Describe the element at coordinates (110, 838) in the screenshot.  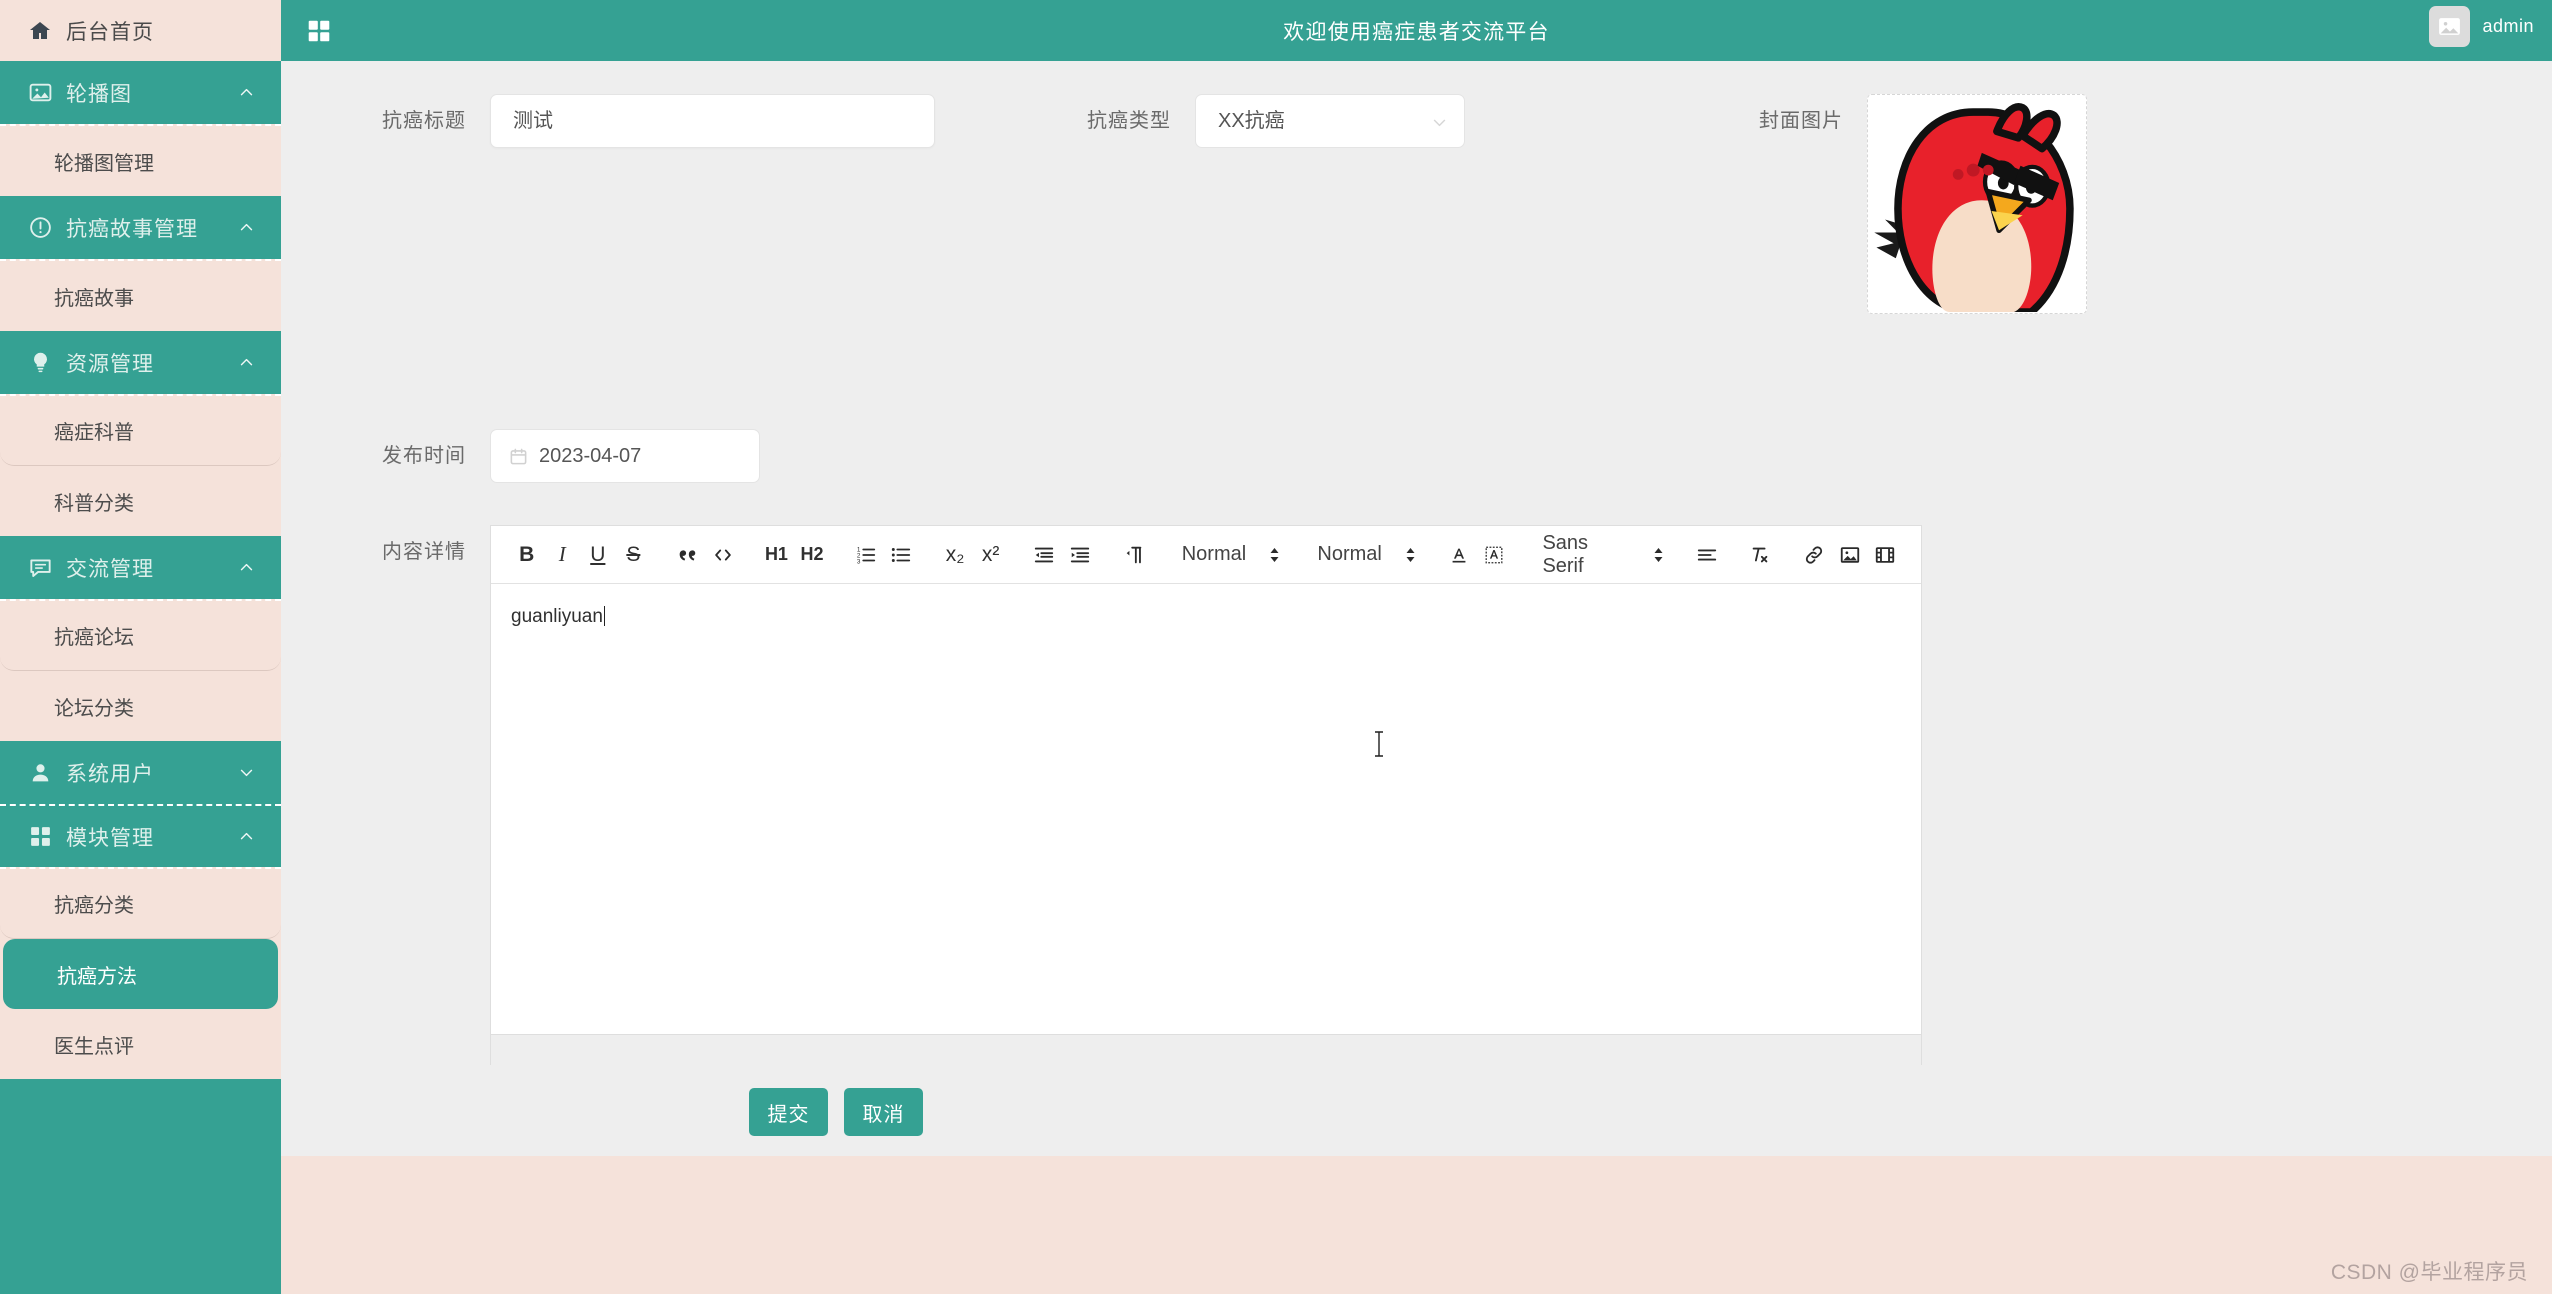
I see `sidebar-group-label: 模块管理` at that location.